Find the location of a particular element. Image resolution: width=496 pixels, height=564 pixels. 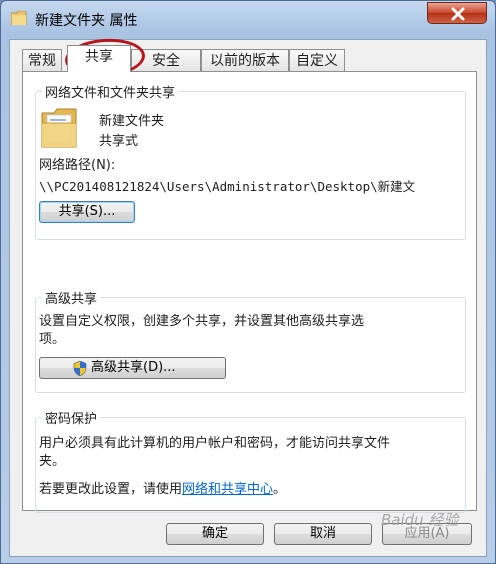

window-title: 新建文件夹 属性 is located at coordinates (86, 21).